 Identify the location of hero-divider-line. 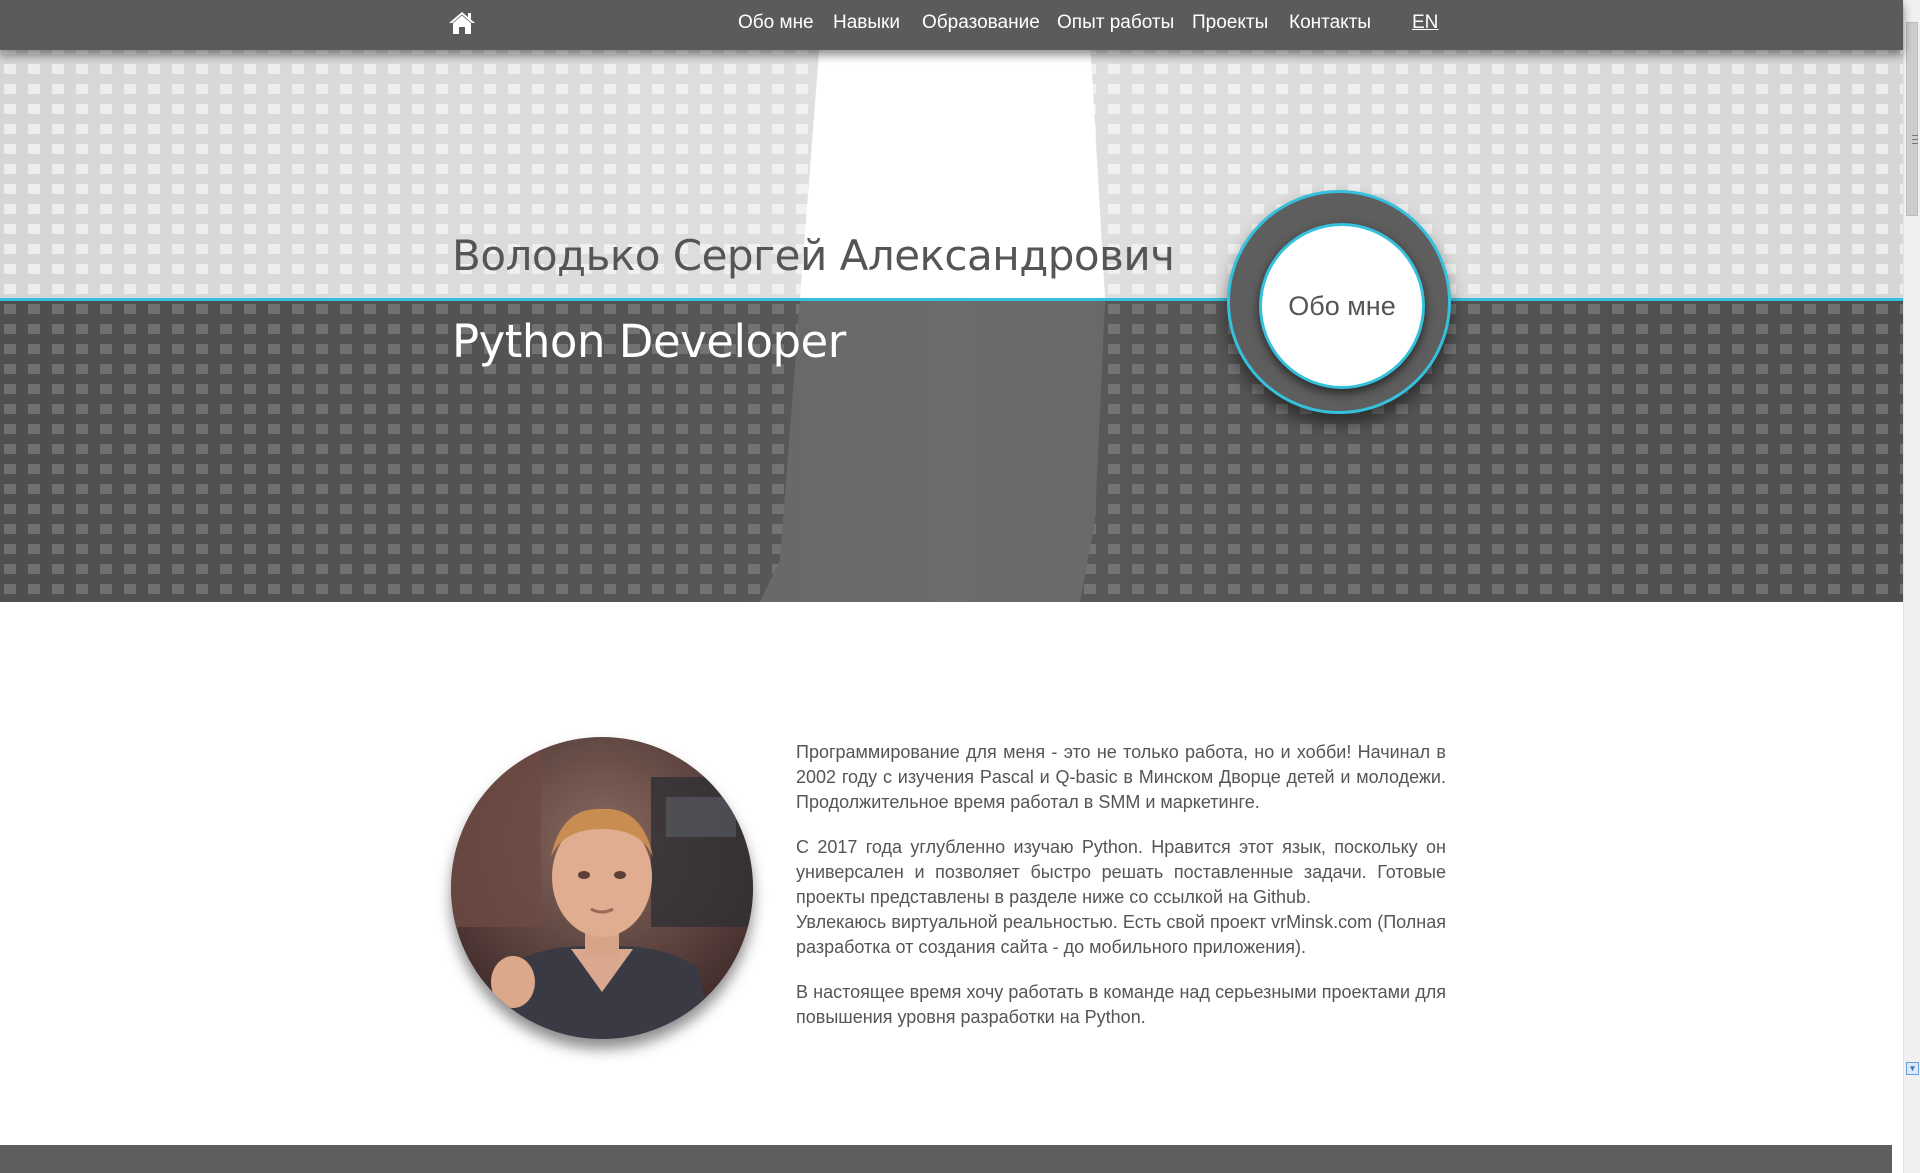
(951, 299).